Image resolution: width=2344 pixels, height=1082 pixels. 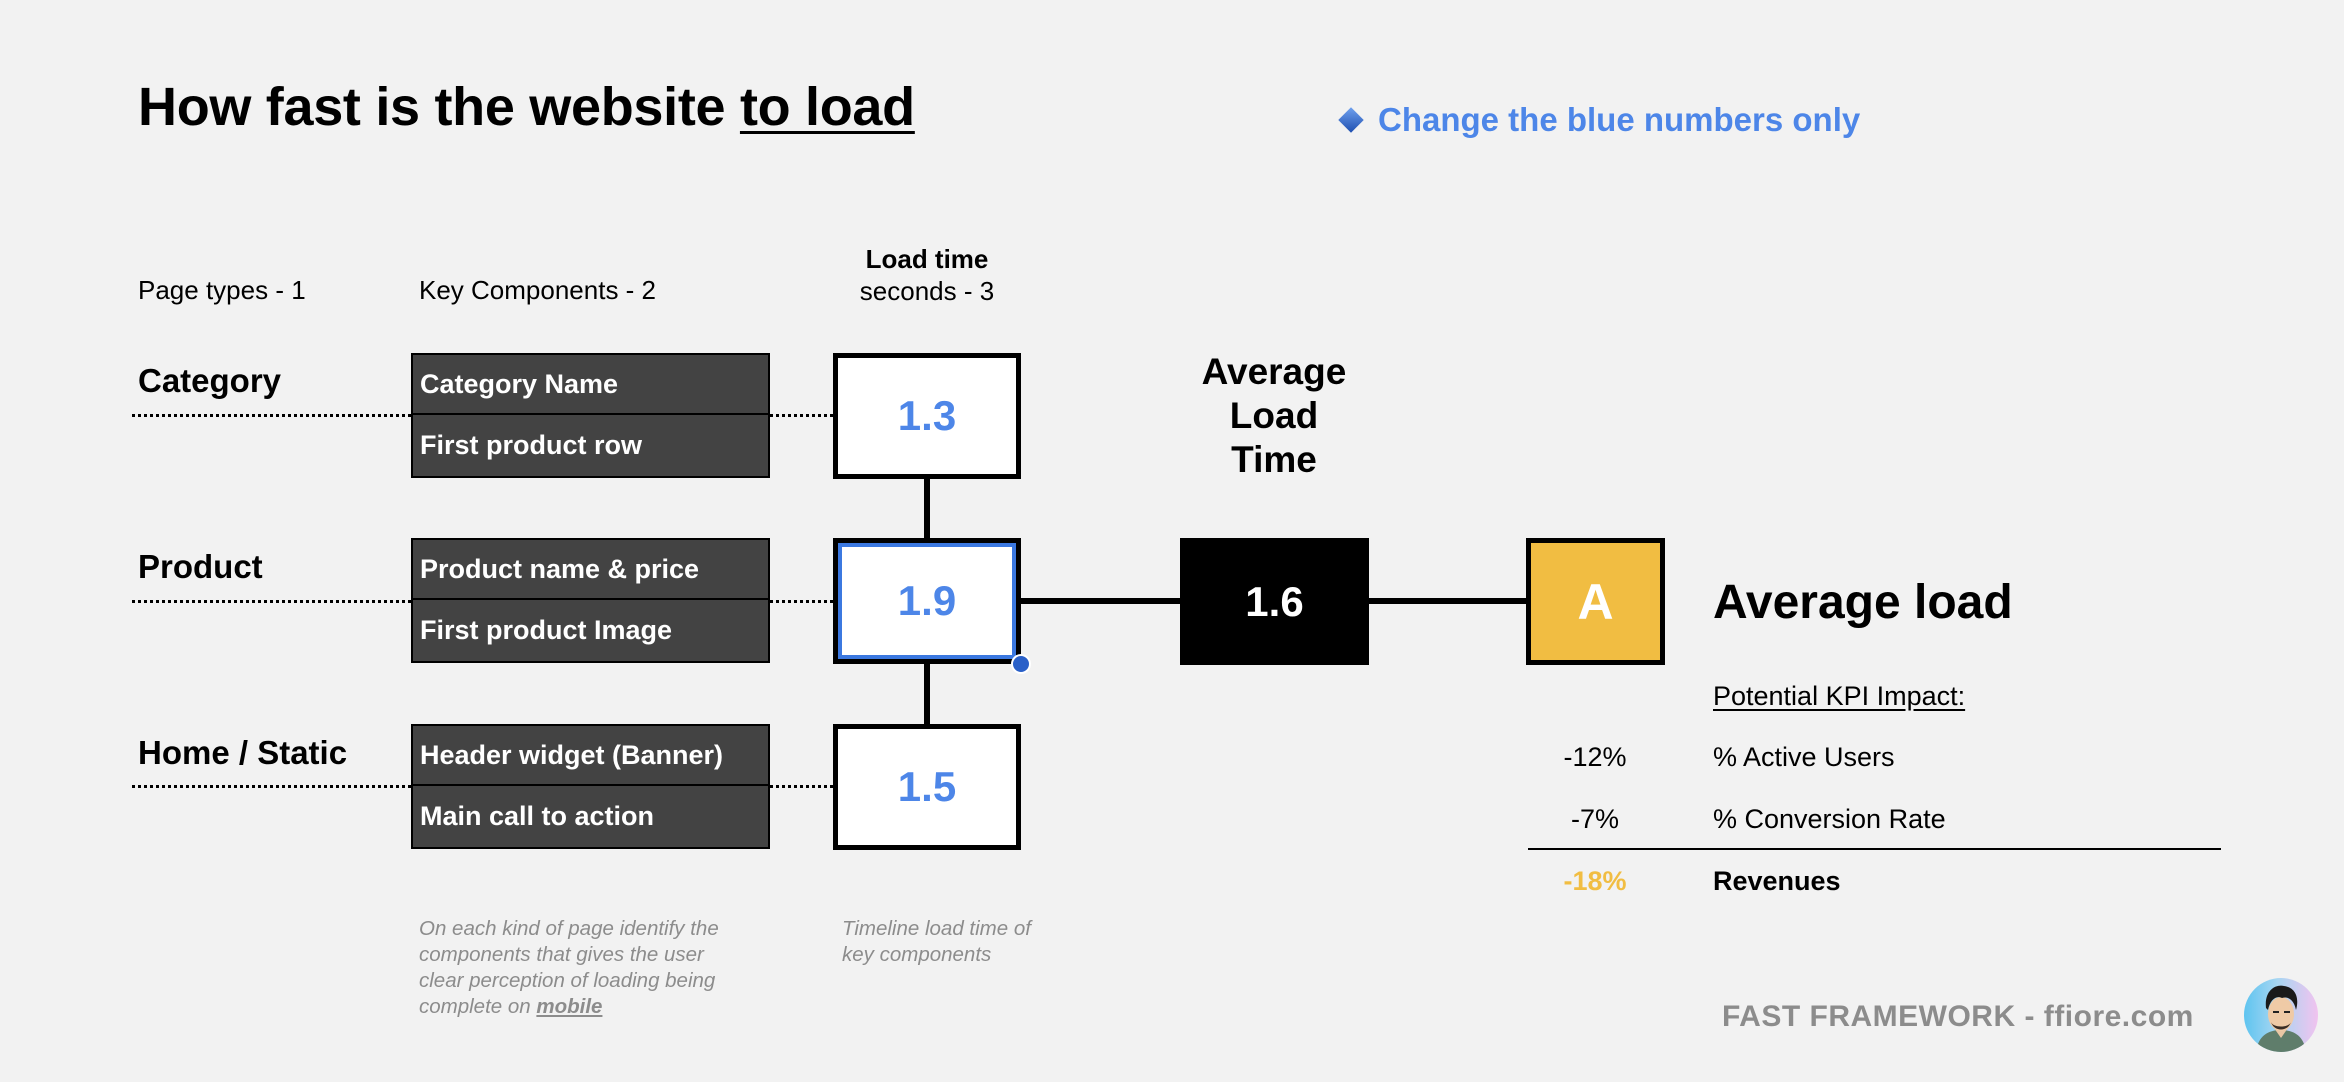 I want to click on component-item: Header widget (Banner), so click(x=590, y=756).